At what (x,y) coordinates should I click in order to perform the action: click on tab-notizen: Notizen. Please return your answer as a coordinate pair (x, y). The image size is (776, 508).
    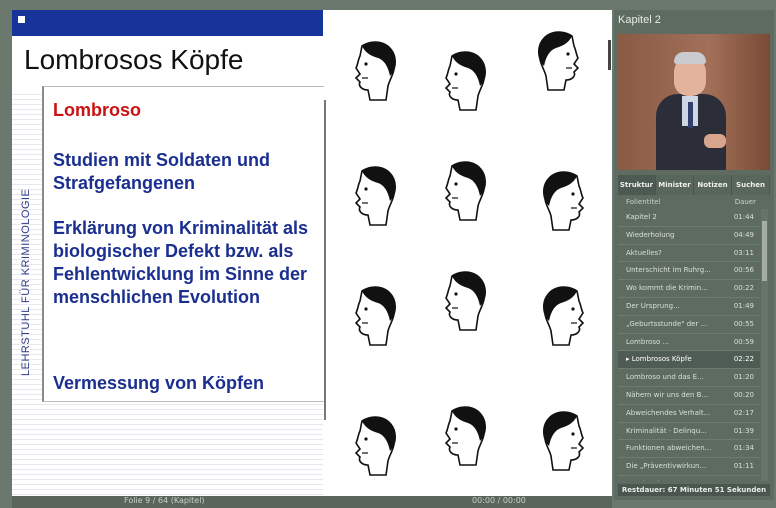
    Looking at the image, I should click on (713, 185).